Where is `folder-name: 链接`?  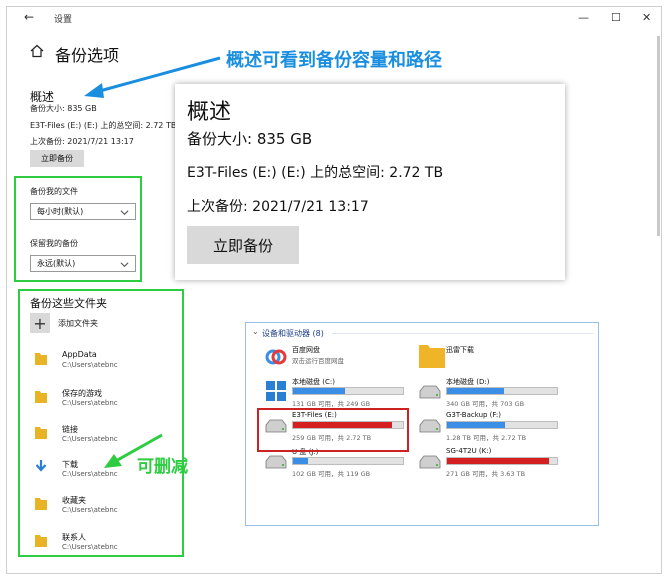 folder-name: 链接 is located at coordinates (70, 429).